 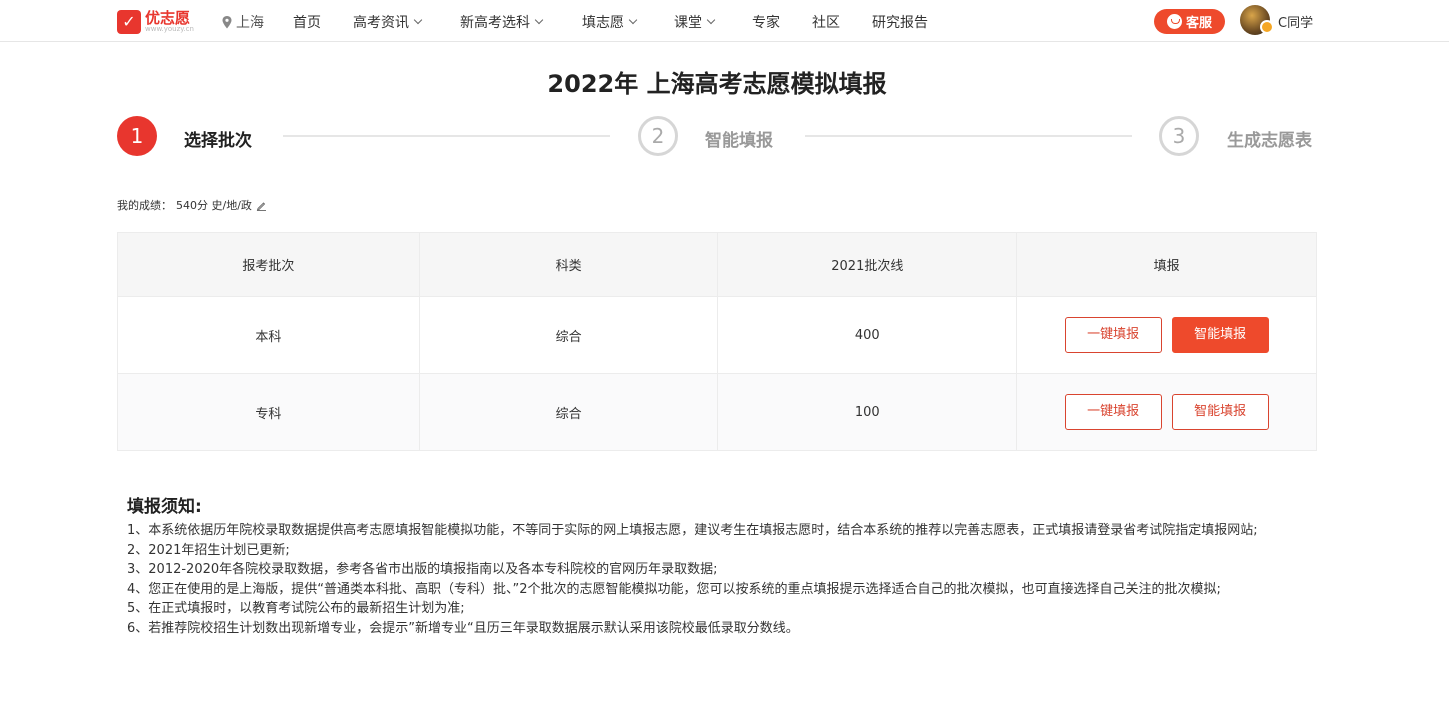 I want to click on location-pin-icon, so click(x=227, y=21).